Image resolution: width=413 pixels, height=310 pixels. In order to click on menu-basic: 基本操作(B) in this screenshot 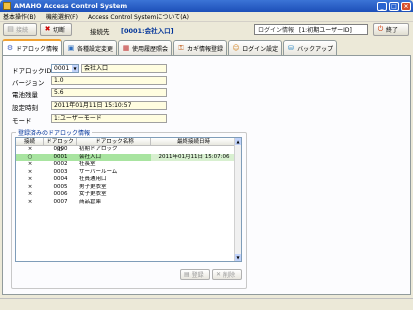, I will do `click(19, 16)`.